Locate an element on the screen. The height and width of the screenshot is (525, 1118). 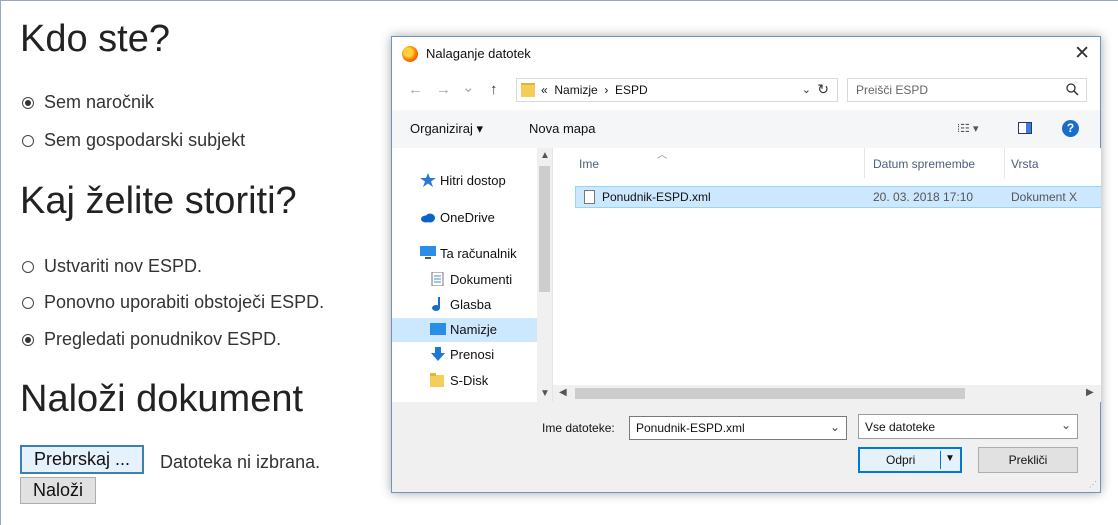
back-arrow-icon: ← is located at coordinates (415, 89).